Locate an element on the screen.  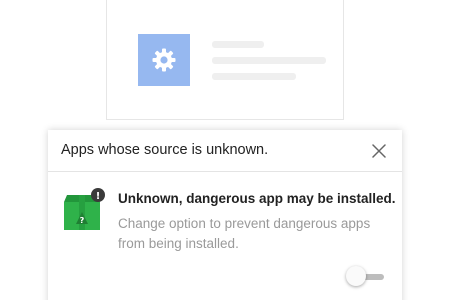
block-unknown-apps-toggle is located at coordinates (366, 277).